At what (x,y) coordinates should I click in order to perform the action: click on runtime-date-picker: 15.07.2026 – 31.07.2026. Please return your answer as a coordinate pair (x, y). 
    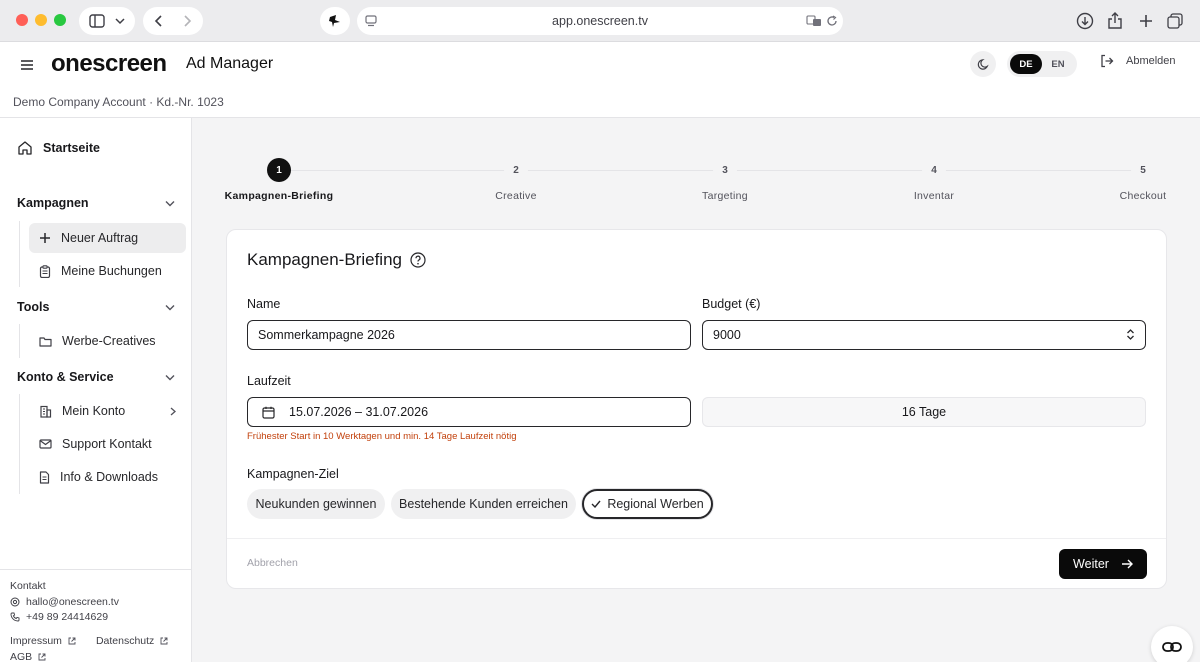
    Looking at the image, I should click on (469, 412).